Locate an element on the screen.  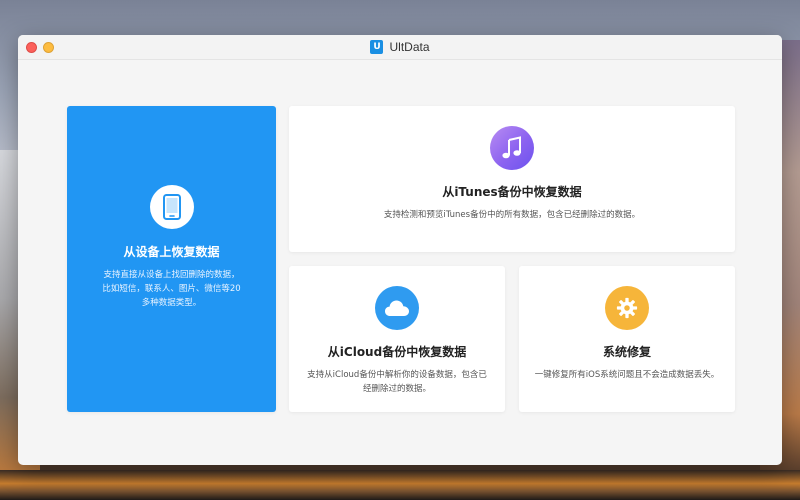
system-repair-desc: 一键修复所有iOS系统问题且不会造成数据丢失。 is located at coordinates (627, 375).